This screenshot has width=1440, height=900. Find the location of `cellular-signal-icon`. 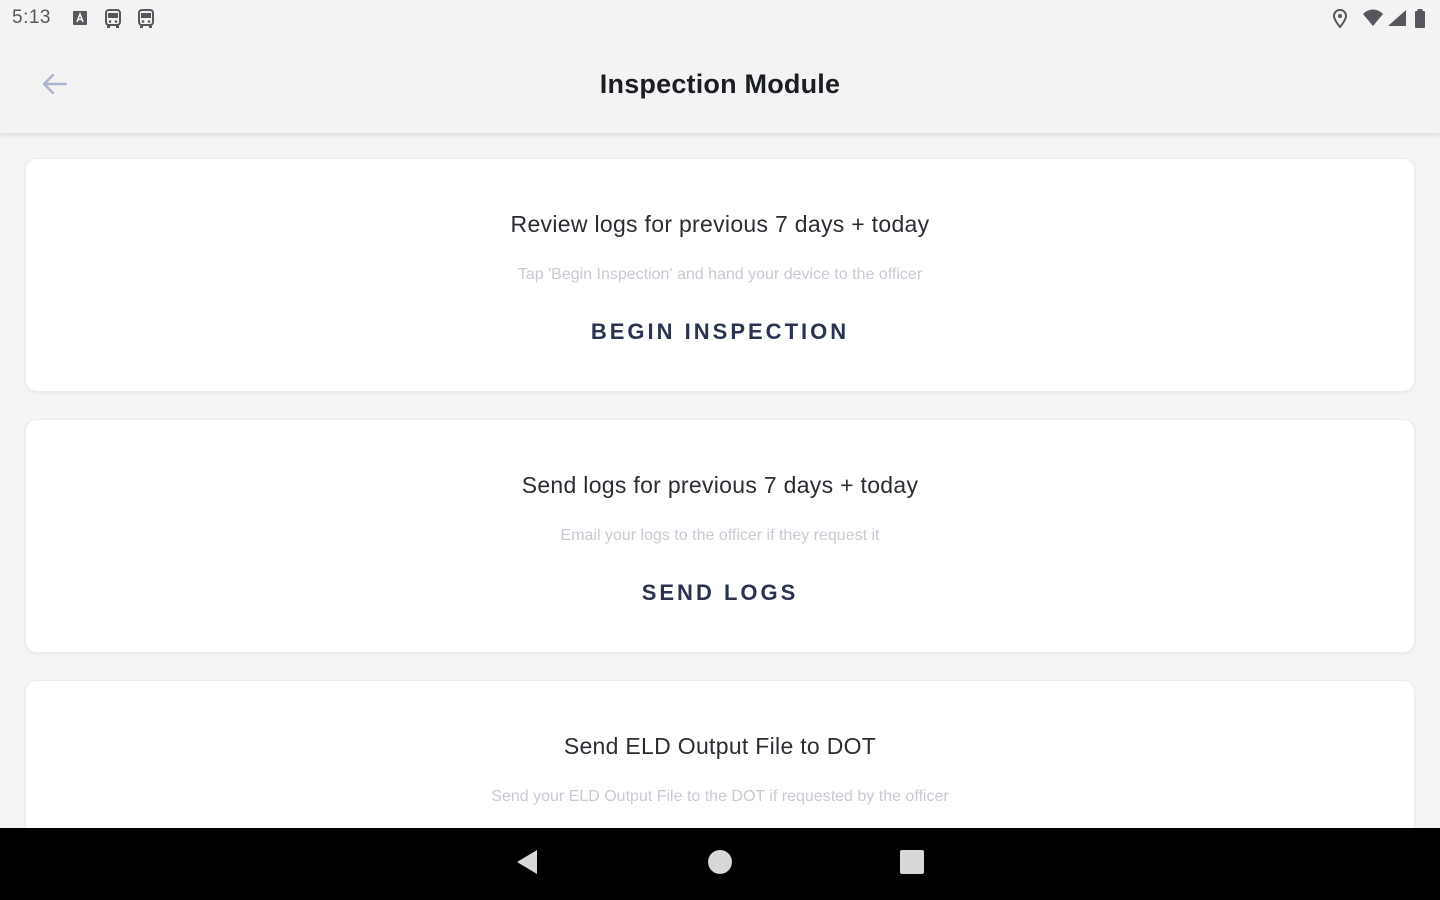

cellular-signal-icon is located at coordinates (1397, 20).